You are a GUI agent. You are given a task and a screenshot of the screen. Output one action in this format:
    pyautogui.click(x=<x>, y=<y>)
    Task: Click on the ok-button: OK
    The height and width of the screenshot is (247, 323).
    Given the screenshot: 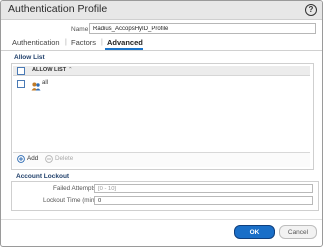 What is the action you would take?
    pyautogui.click(x=254, y=232)
    